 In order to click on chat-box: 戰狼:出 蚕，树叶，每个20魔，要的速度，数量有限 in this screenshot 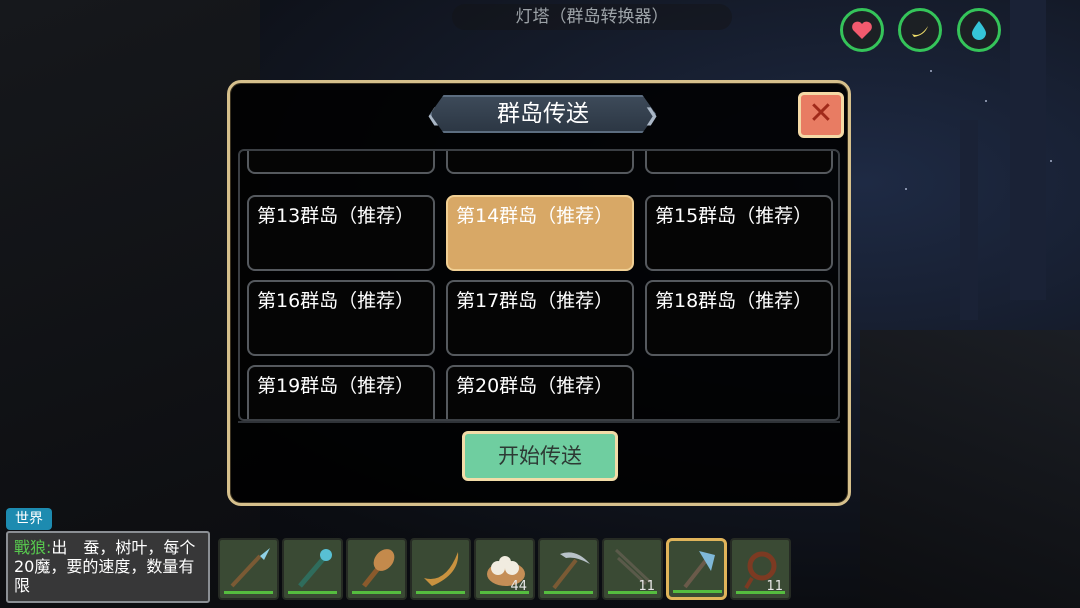, I will do `click(108, 567)`.